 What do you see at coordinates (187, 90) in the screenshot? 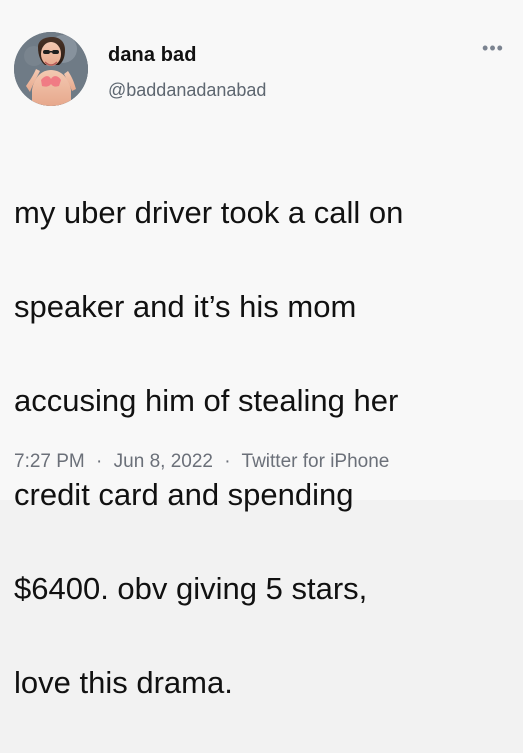
I see `user-handle: @baddanadanabad` at bounding box center [187, 90].